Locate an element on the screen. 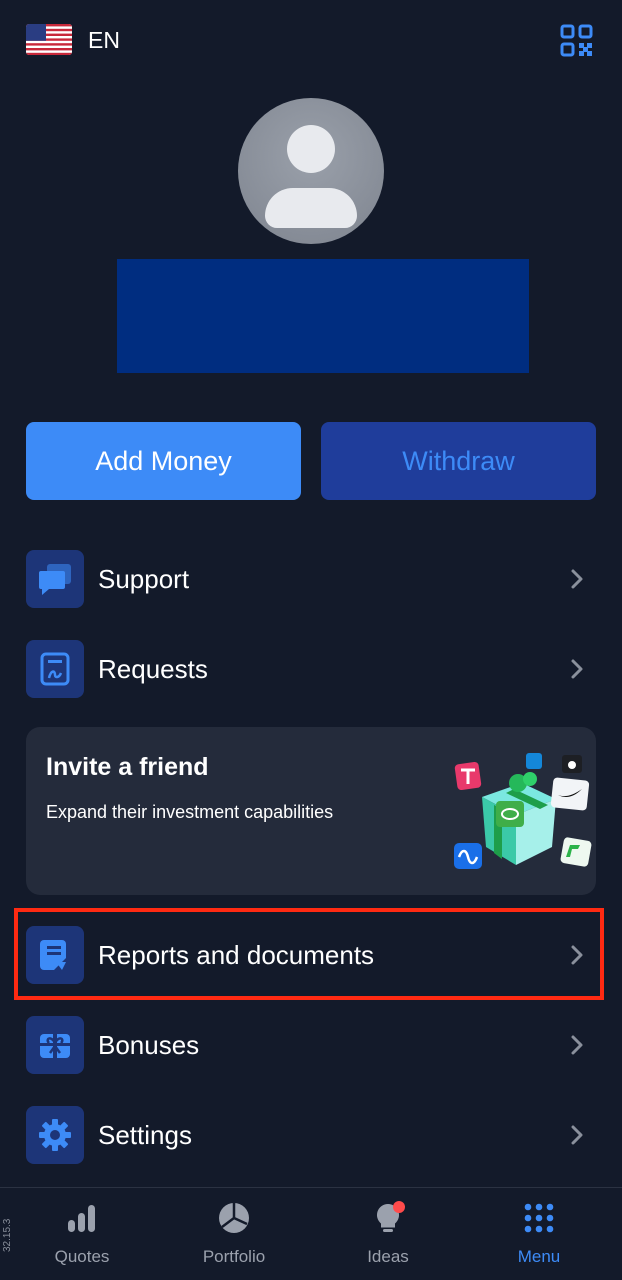  tab-quotes: Quotes is located at coordinates (82, 1235).